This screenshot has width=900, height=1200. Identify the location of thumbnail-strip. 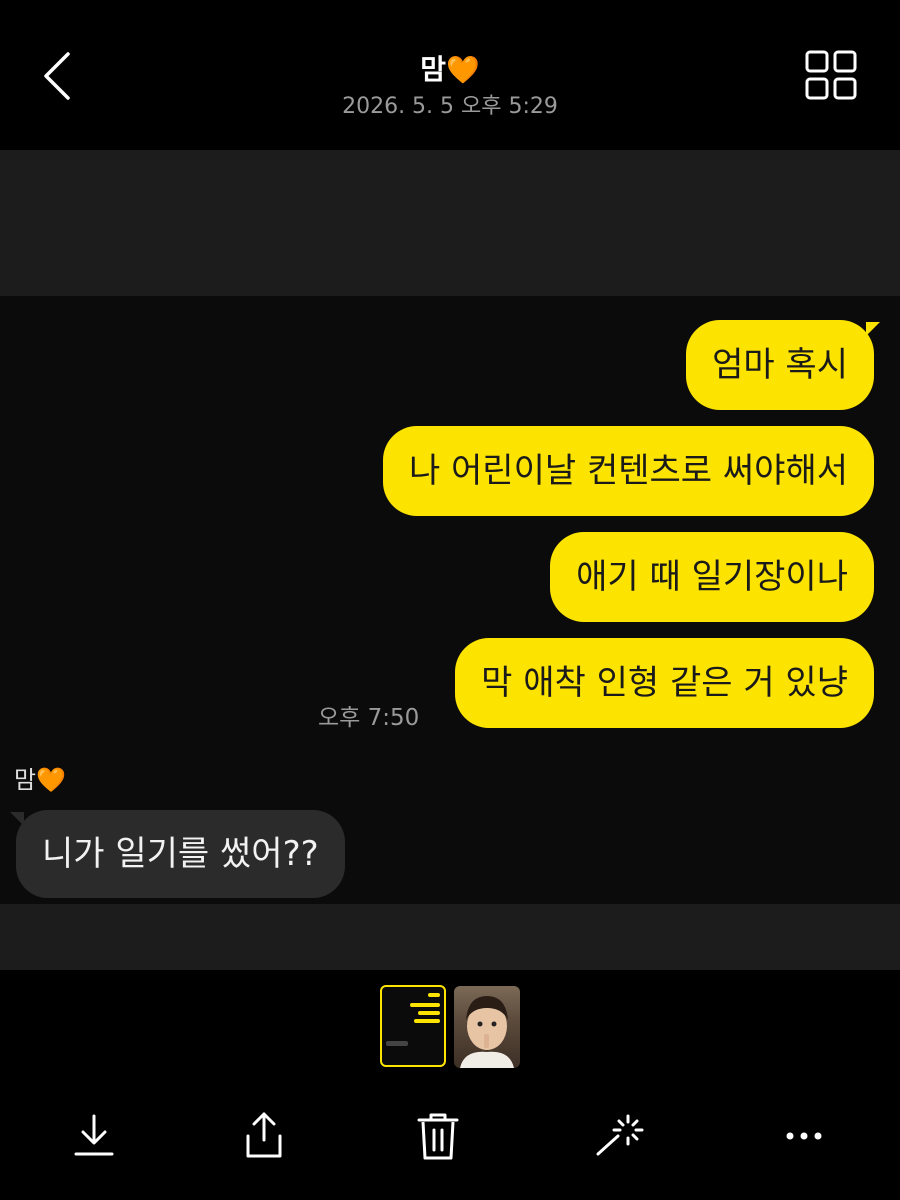
(450, 1027).